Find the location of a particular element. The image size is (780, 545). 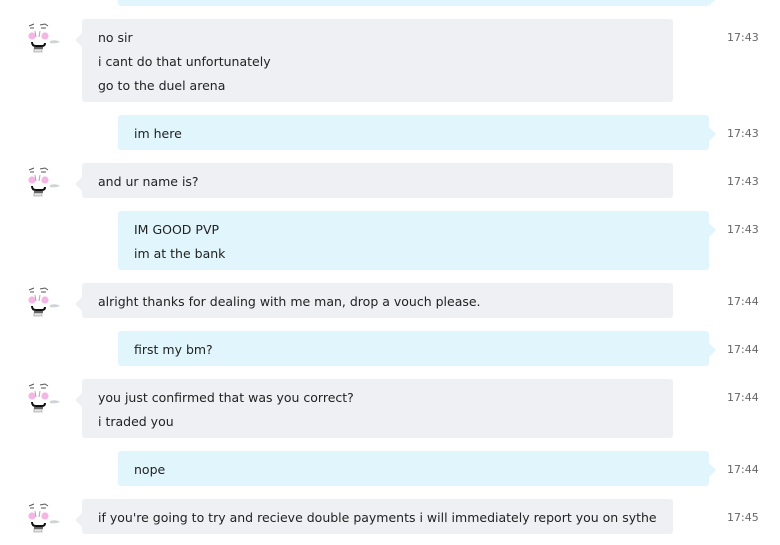

message-bubble-outgoing: first my bm? is located at coordinates (417, 348).